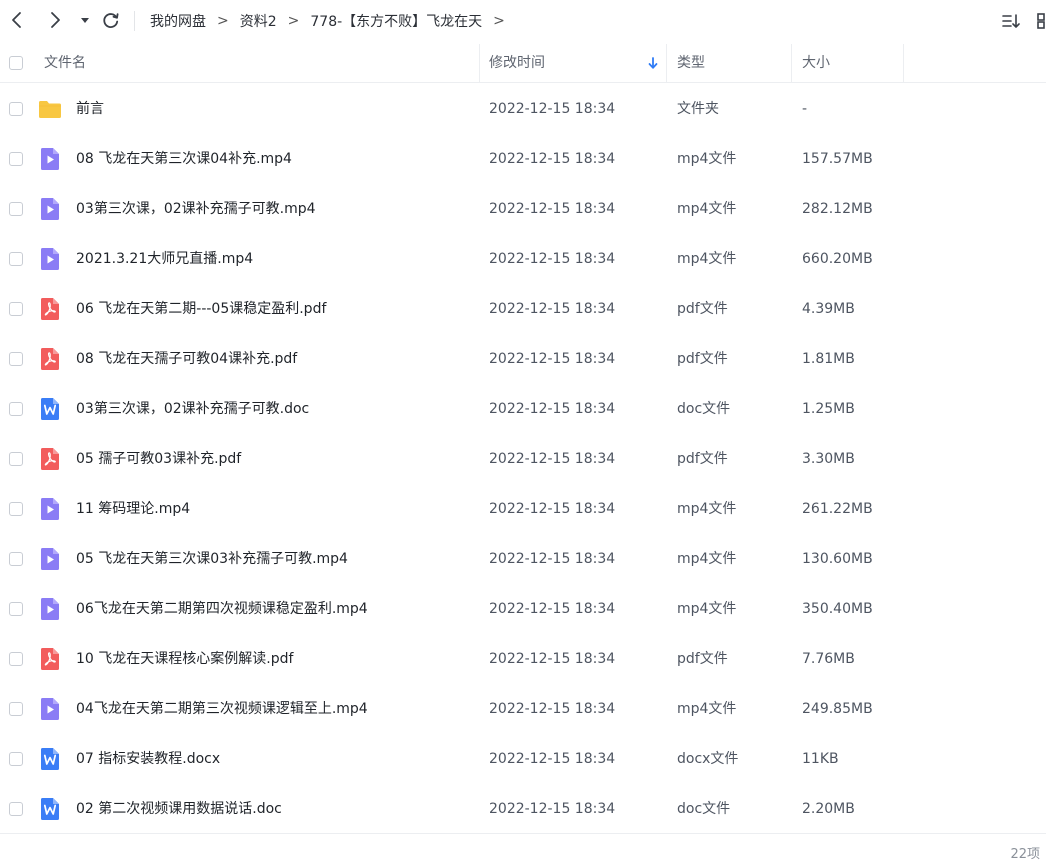 This screenshot has width=1046, height=864. I want to click on file-size: -, so click(805, 109).